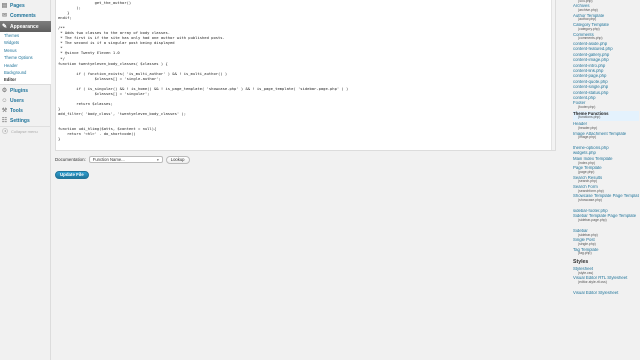 The image size is (640, 360). What do you see at coordinates (591, 60) in the screenshot?
I see `file-link-label: content-image.php` at bounding box center [591, 60].